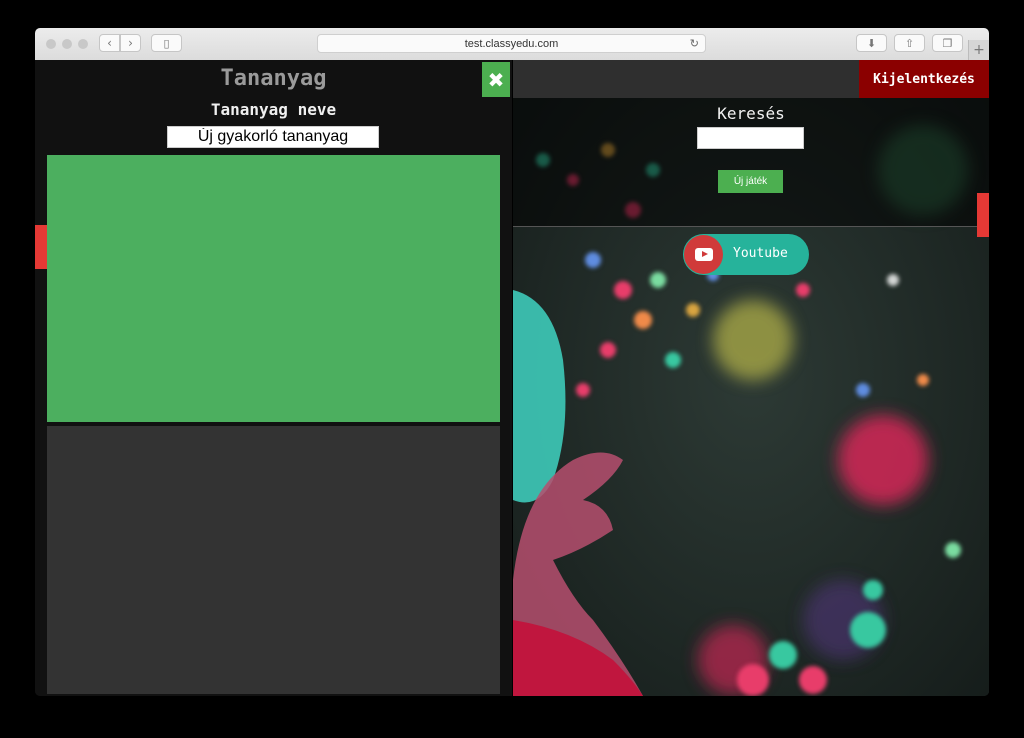 The width and height of the screenshot is (1024, 738). I want to click on share-icon: ⇧, so click(909, 43).